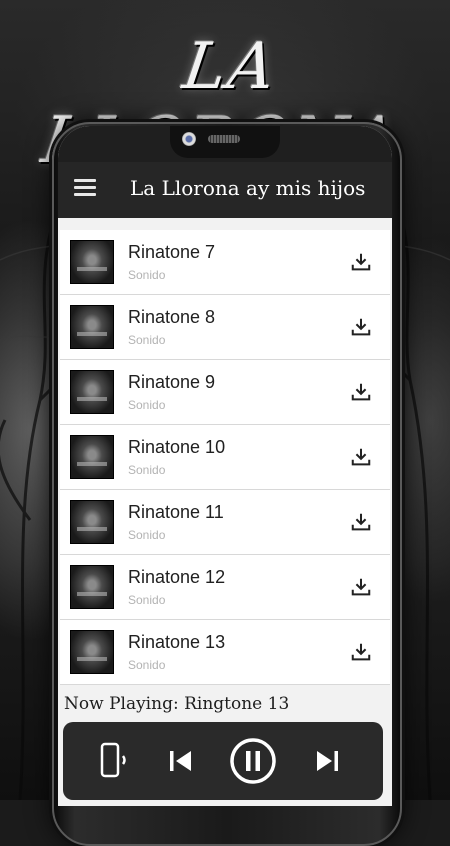 Image resolution: width=450 pixels, height=846 pixels. I want to click on ringtone-name: Rinatone 7, so click(172, 252).